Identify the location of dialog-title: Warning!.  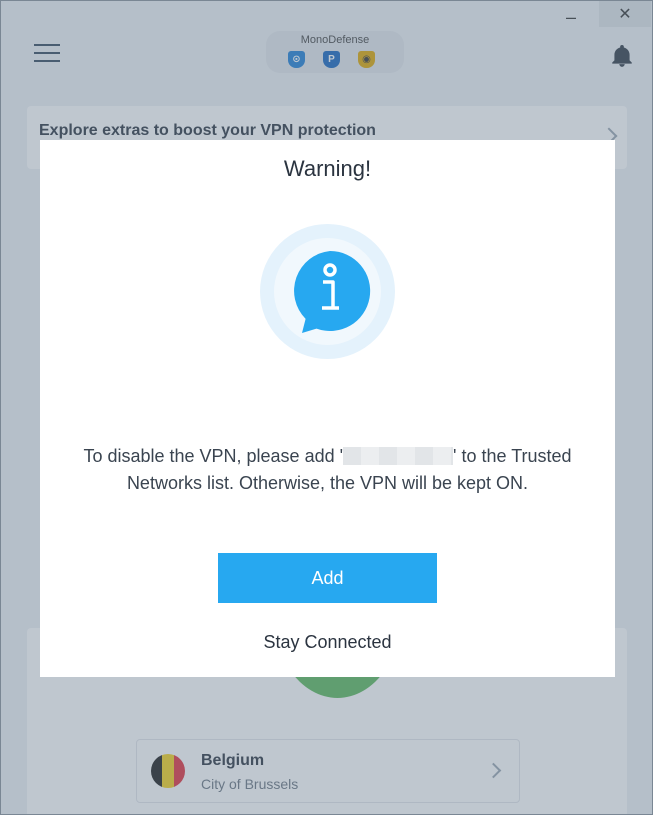
(327, 168).